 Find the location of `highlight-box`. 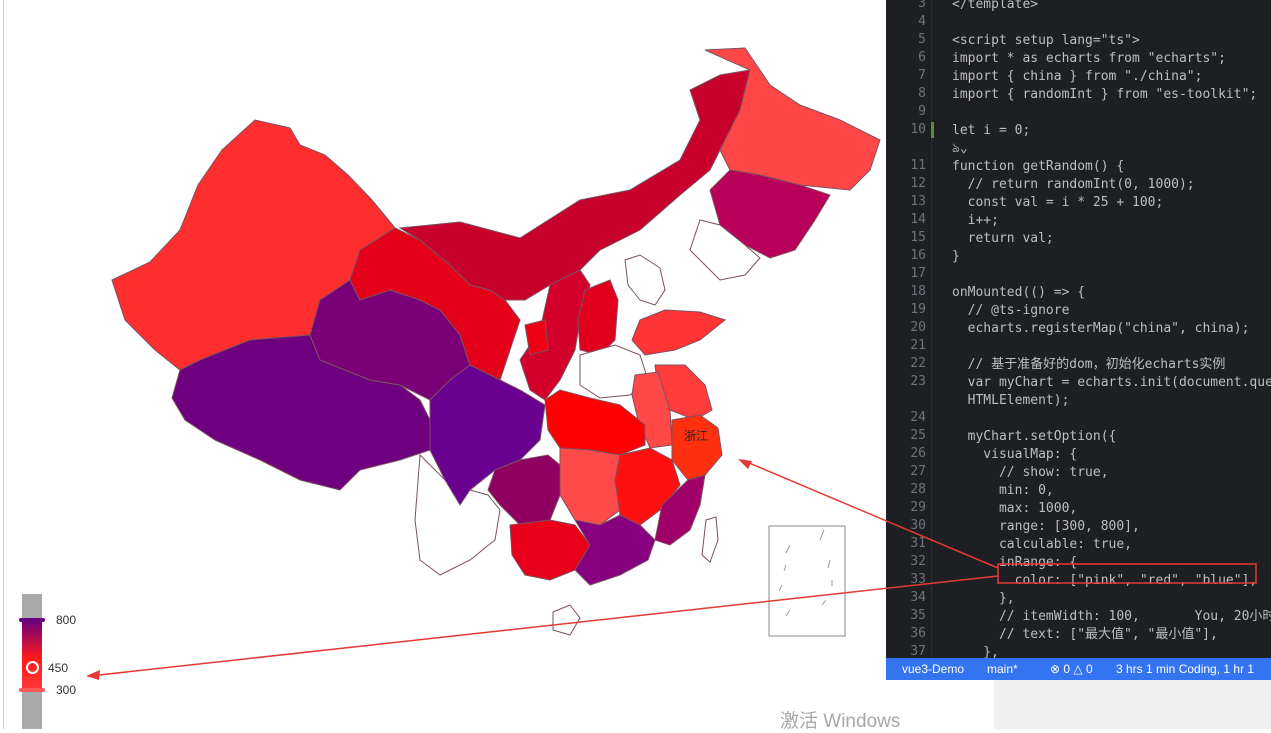

highlight-box is located at coordinates (1127, 573).